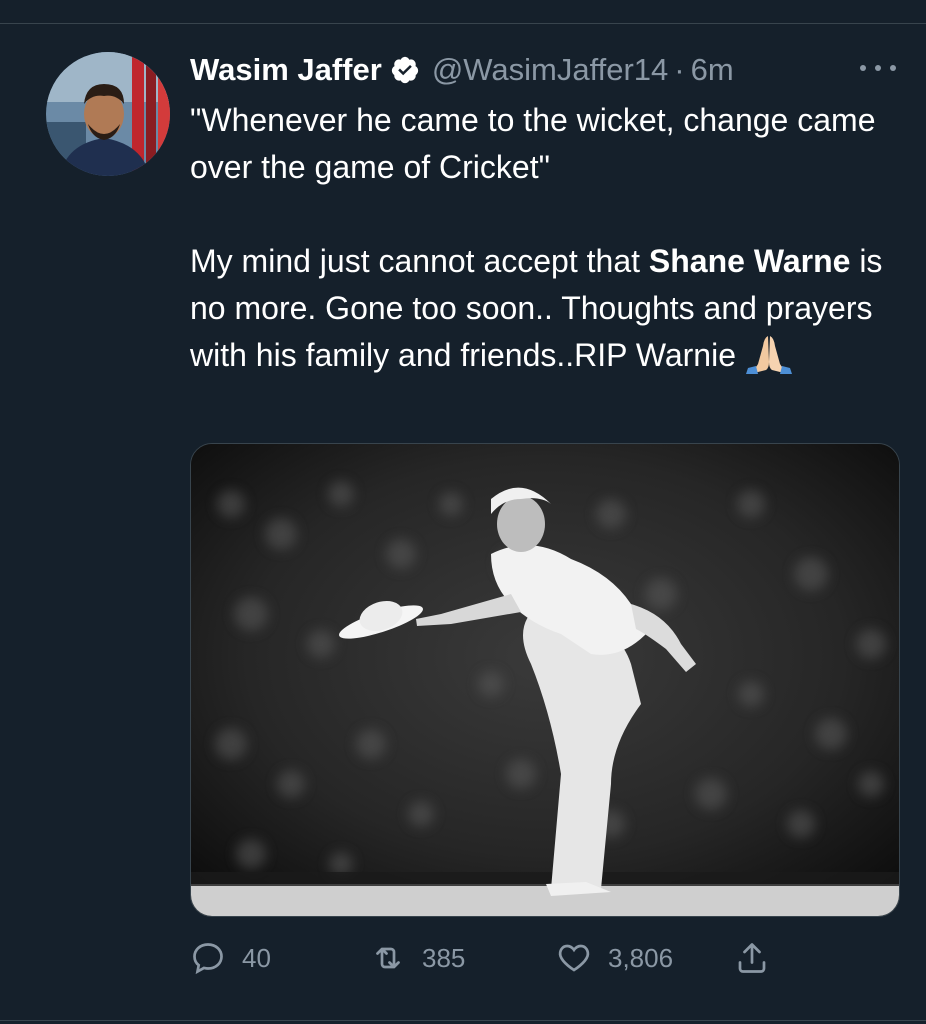 The image size is (926, 1024). Describe the element at coordinates (417, 958) in the screenshot. I see `retweet-button: 385` at that location.